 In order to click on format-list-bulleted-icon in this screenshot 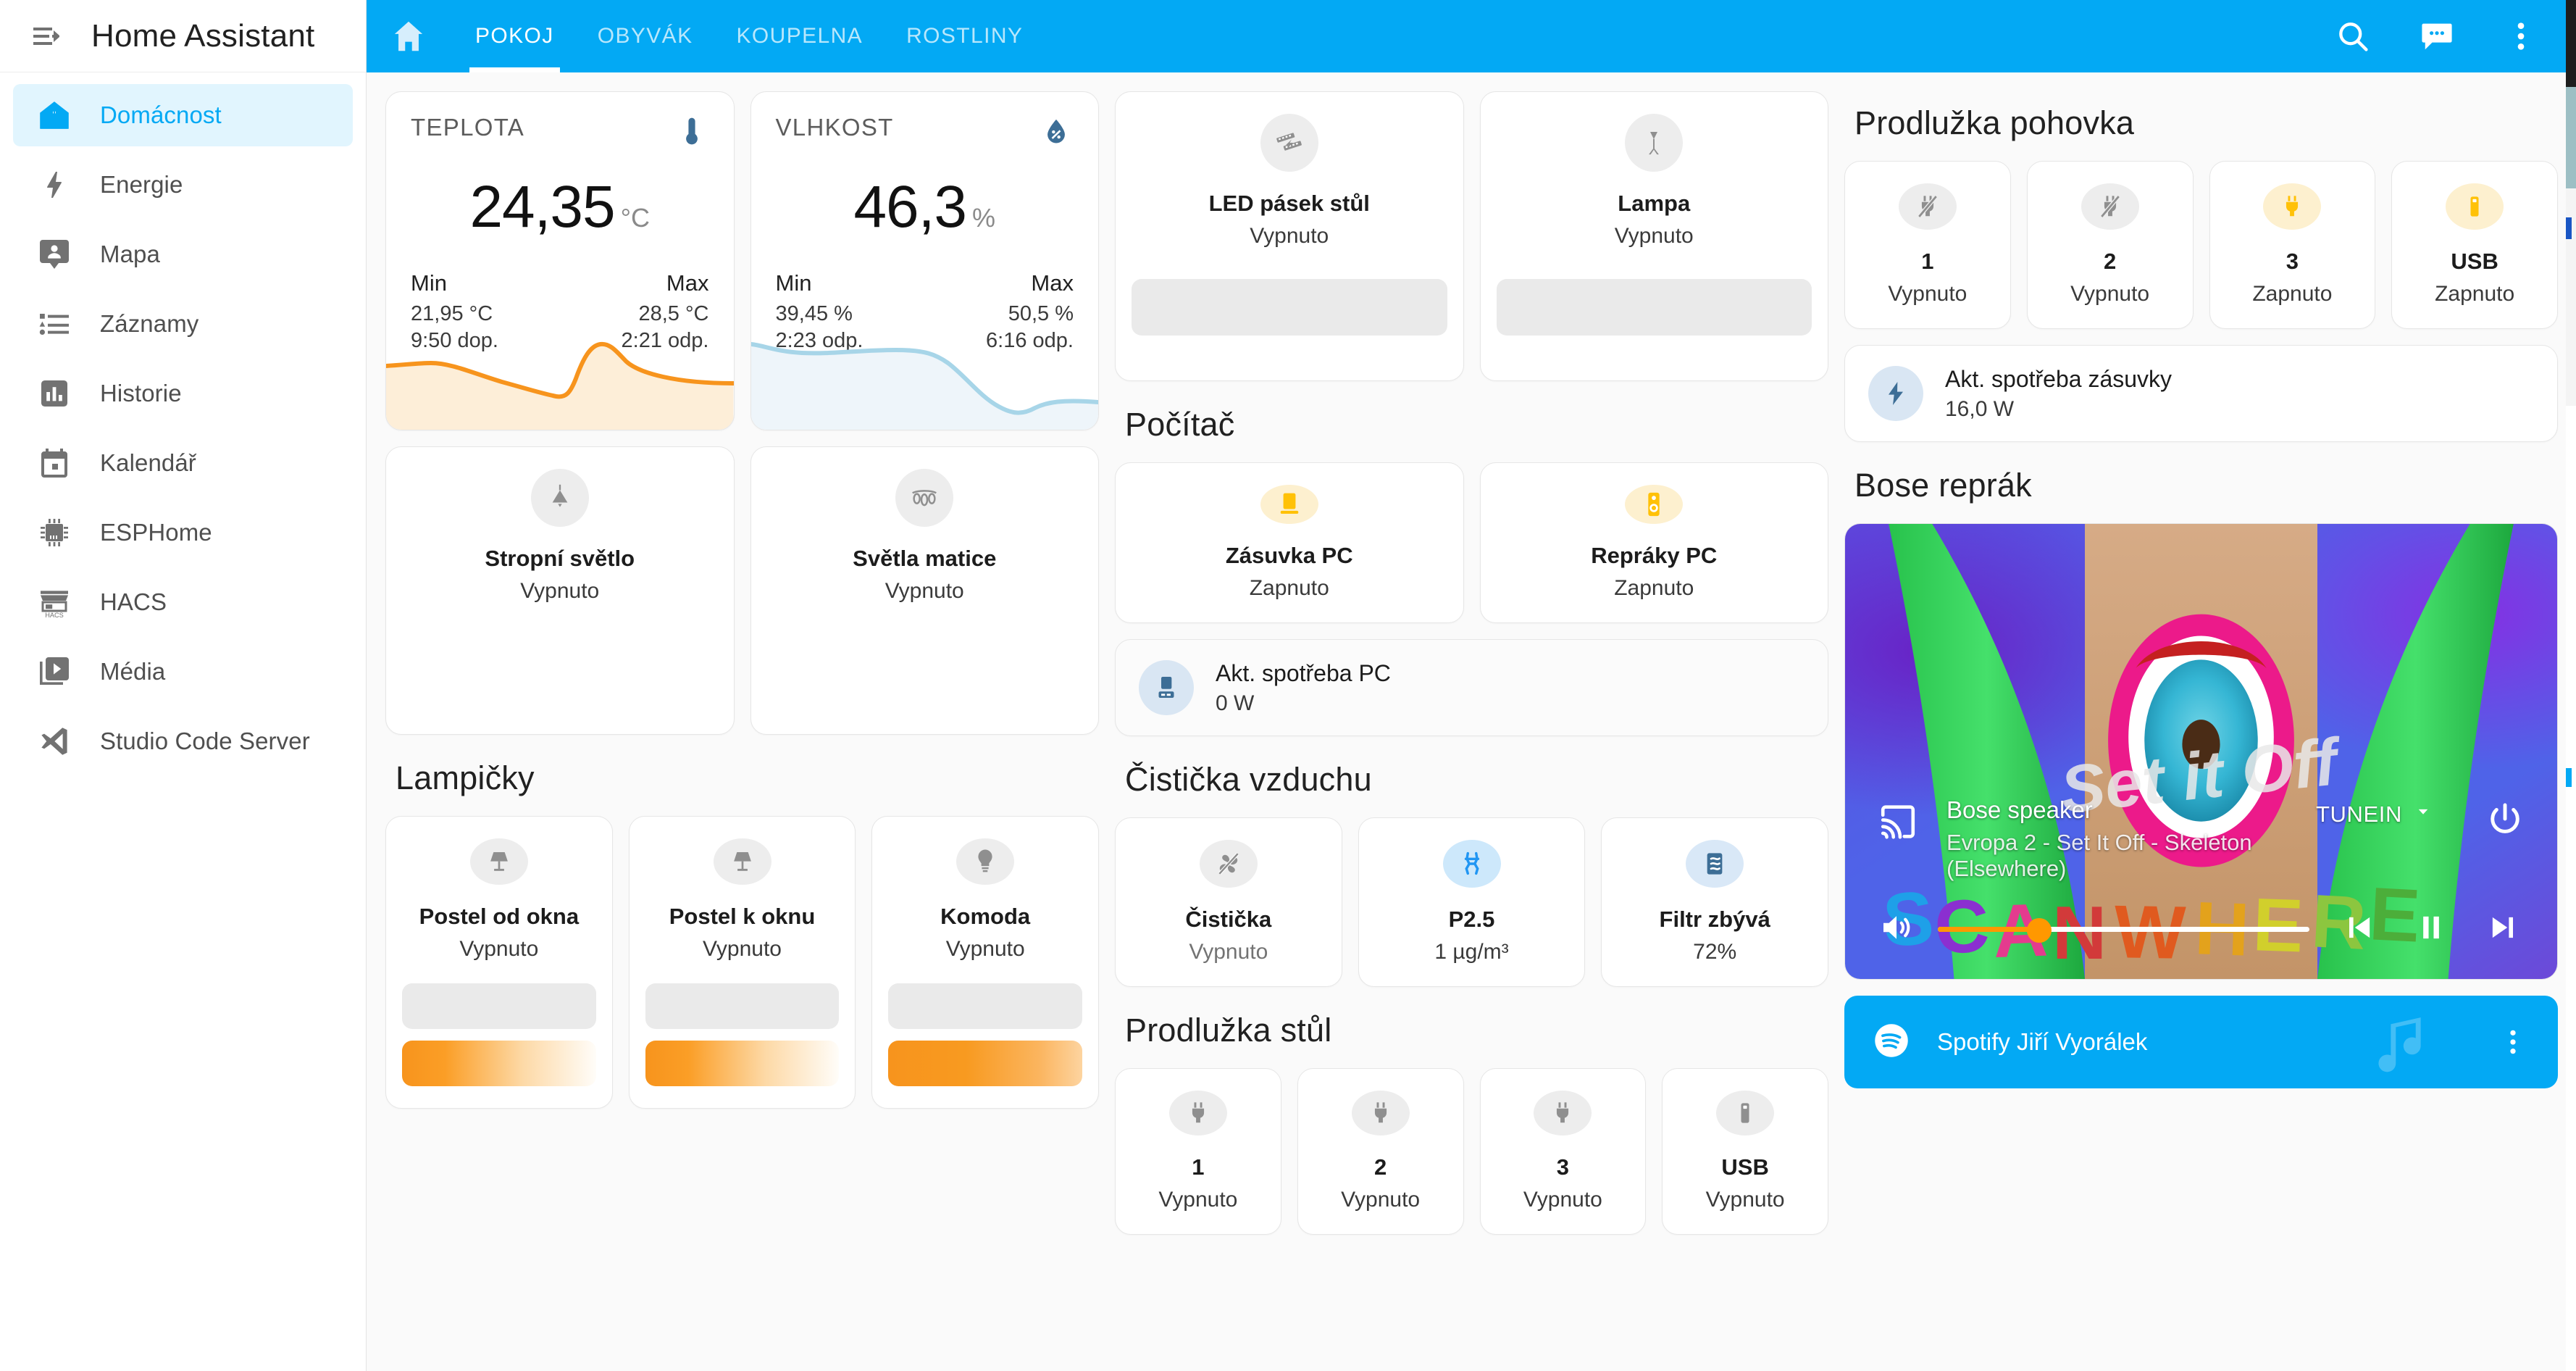, I will do `click(54, 323)`.